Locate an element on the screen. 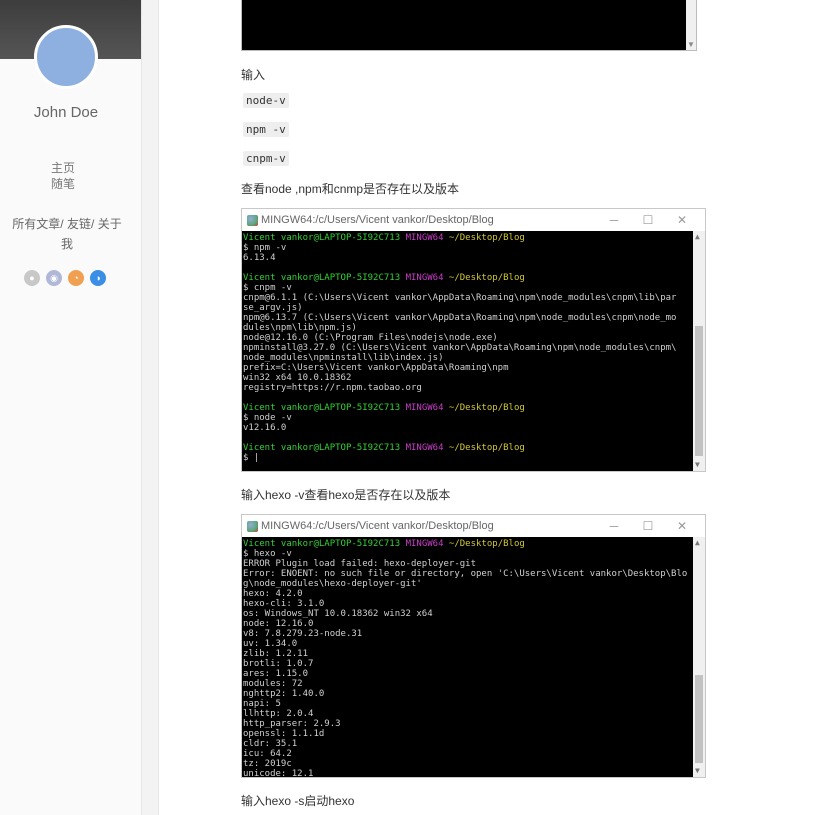  weibo-icon: ◉ is located at coordinates (54, 278).